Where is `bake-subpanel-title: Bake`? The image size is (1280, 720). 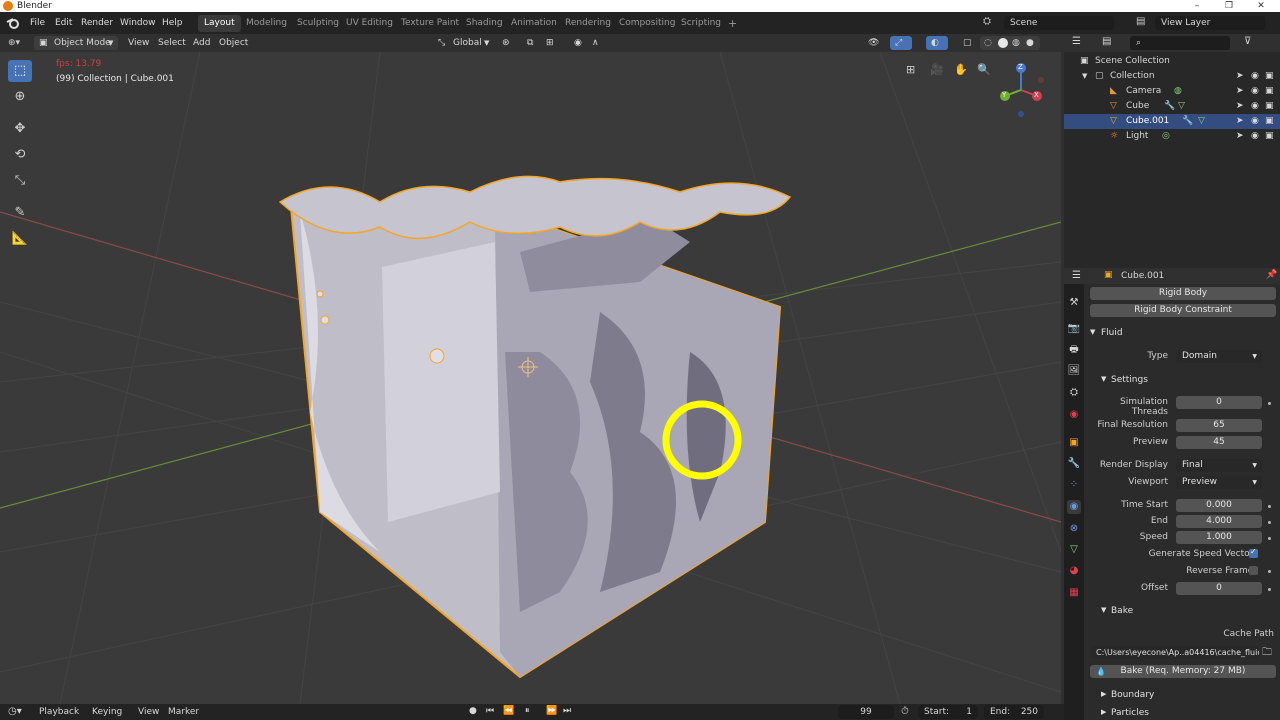
bake-subpanel-title: Bake is located at coordinates (1122, 611).